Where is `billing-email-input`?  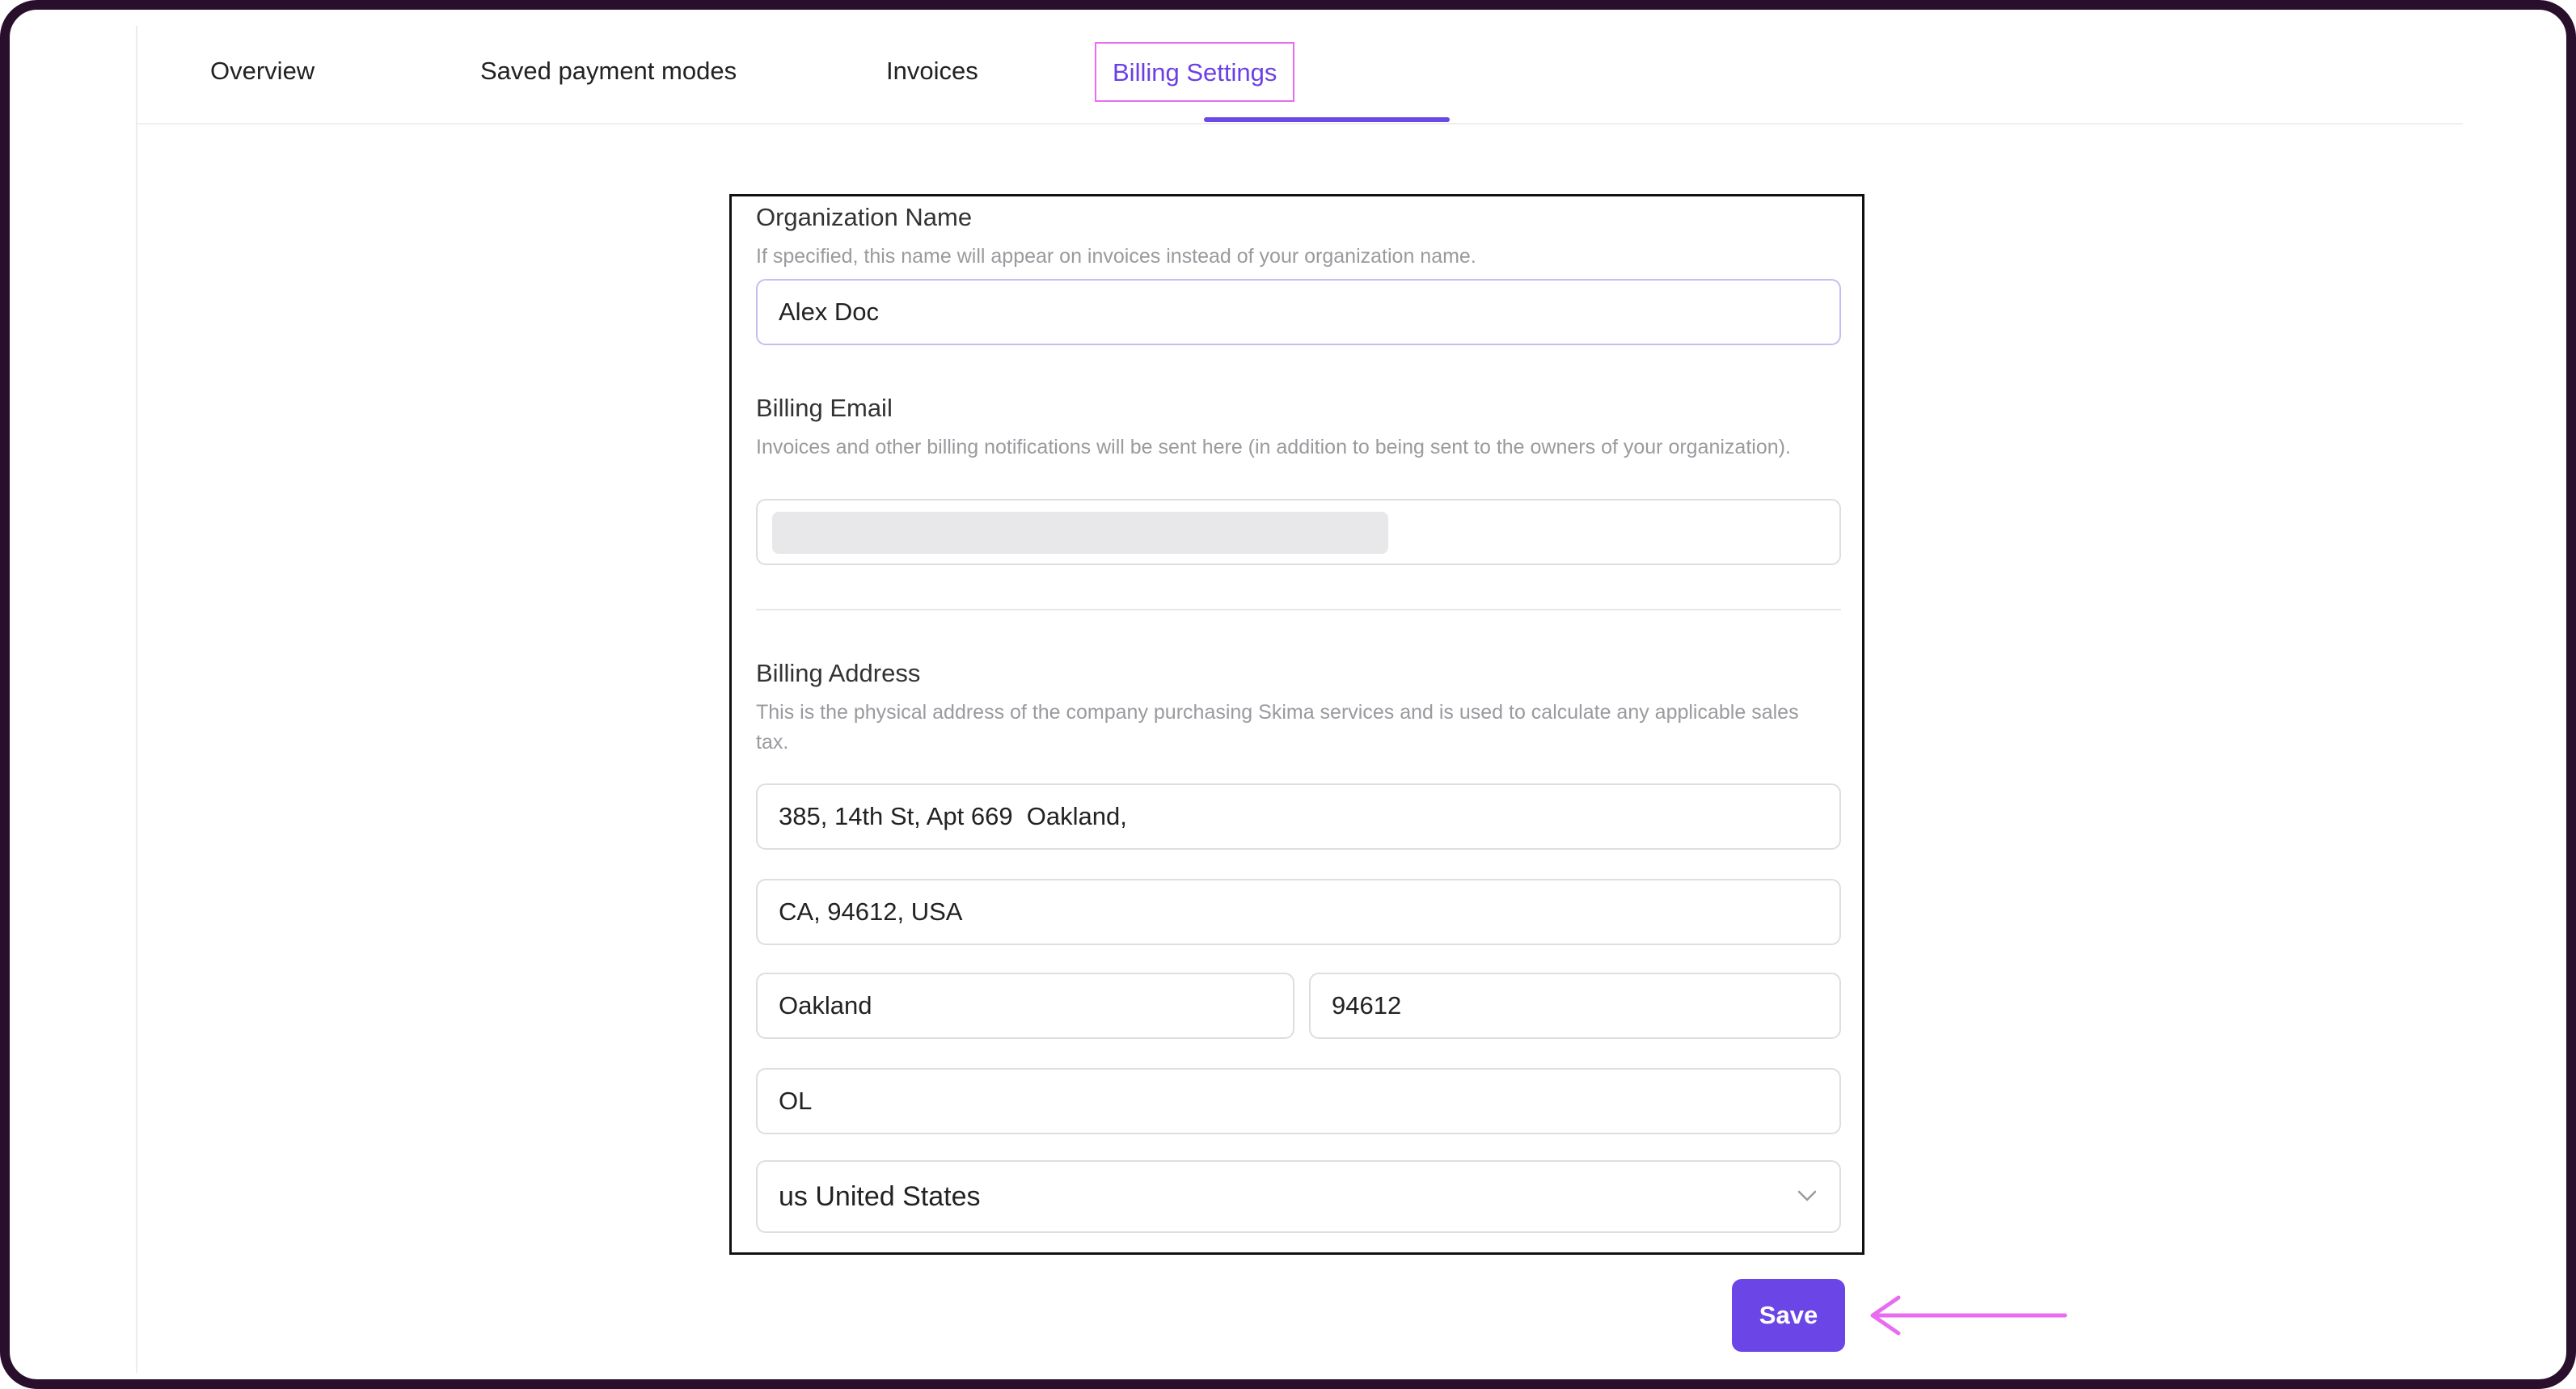
billing-email-input is located at coordinates (1298, 532).